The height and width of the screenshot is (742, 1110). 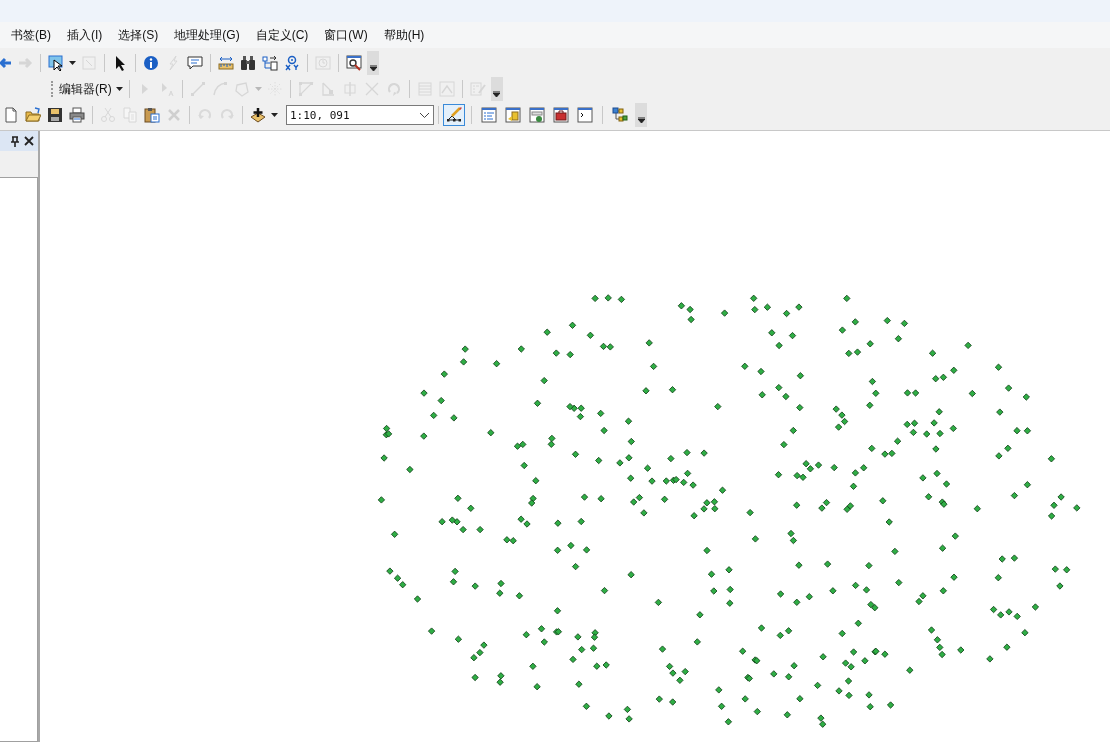 What do you see at coordinates (207, 35) in the screenshot?
I see `menu-item: 地理处理(G)` at bounding box center [207, 35].